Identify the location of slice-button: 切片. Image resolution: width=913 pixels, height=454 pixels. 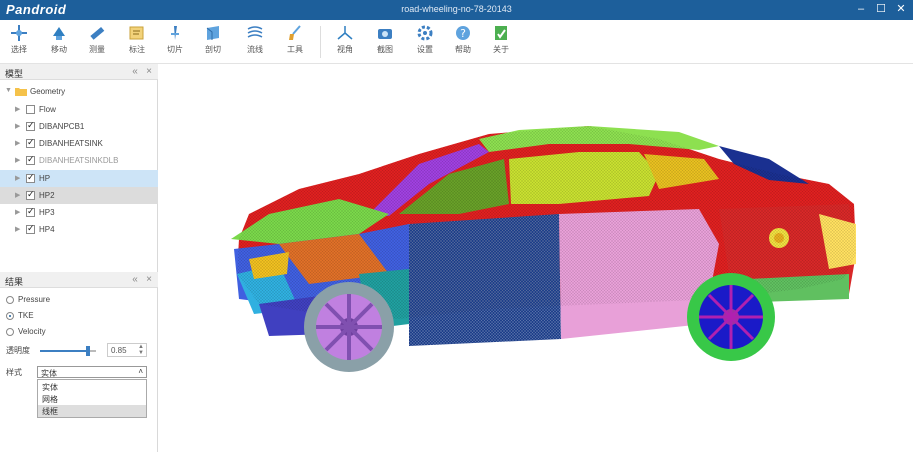
(175, 39).